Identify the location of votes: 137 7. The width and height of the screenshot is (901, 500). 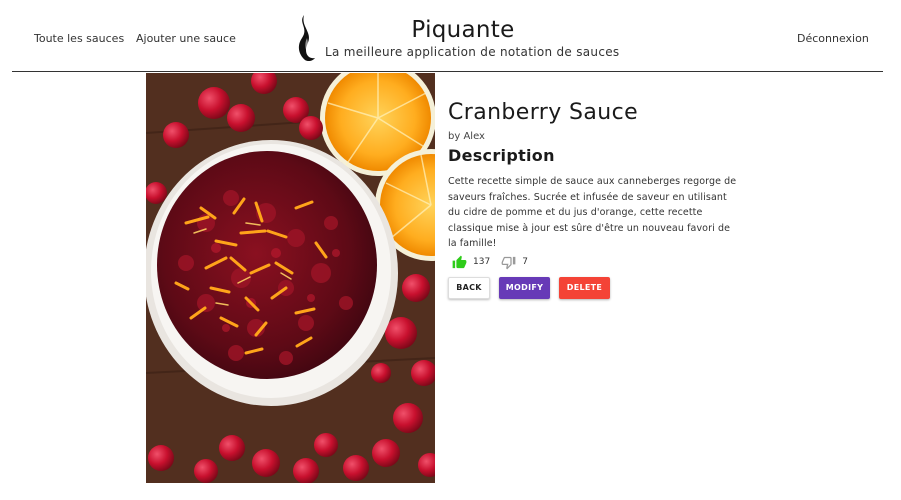
(490, 262).